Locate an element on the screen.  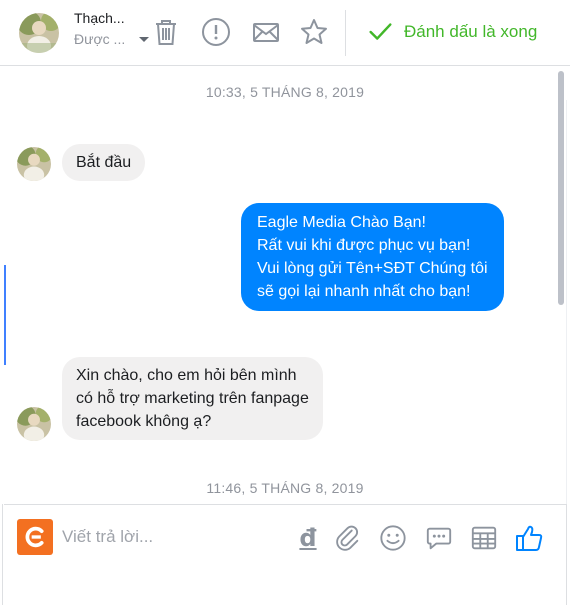
report-icon is located at coordinates (216, 32).